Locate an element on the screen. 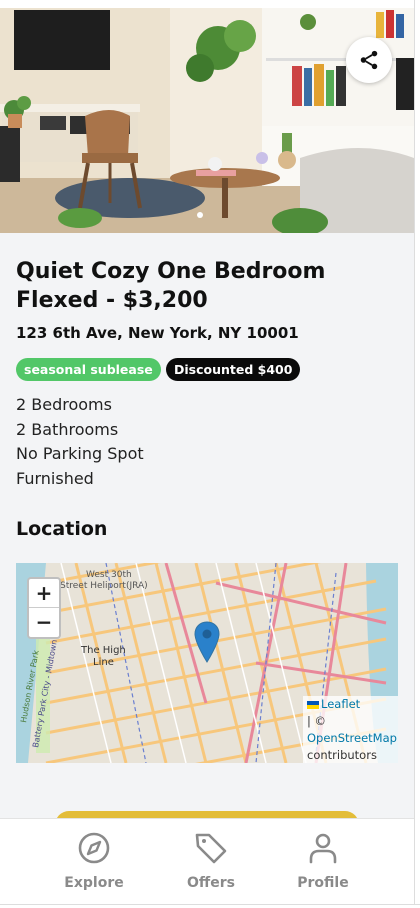 This screenshot has height=908, width=420. bottom-navigation: Explore Offers Profile is located at coordinates (207, 861).